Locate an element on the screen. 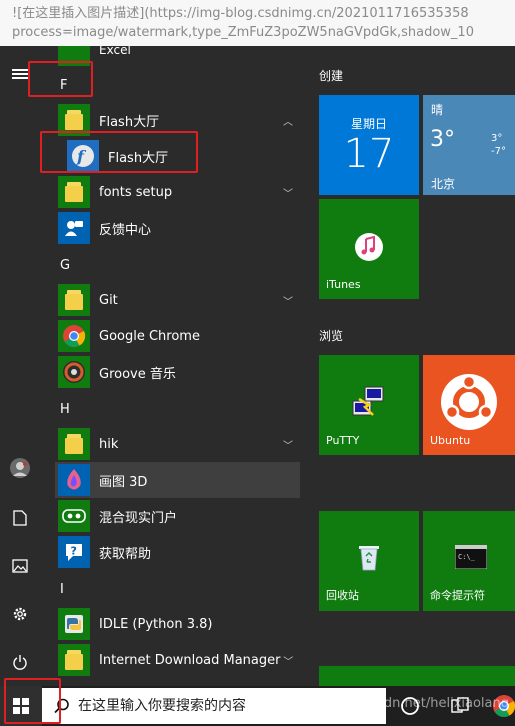  tile-label: iTunes is located at coordinates (343, 284).